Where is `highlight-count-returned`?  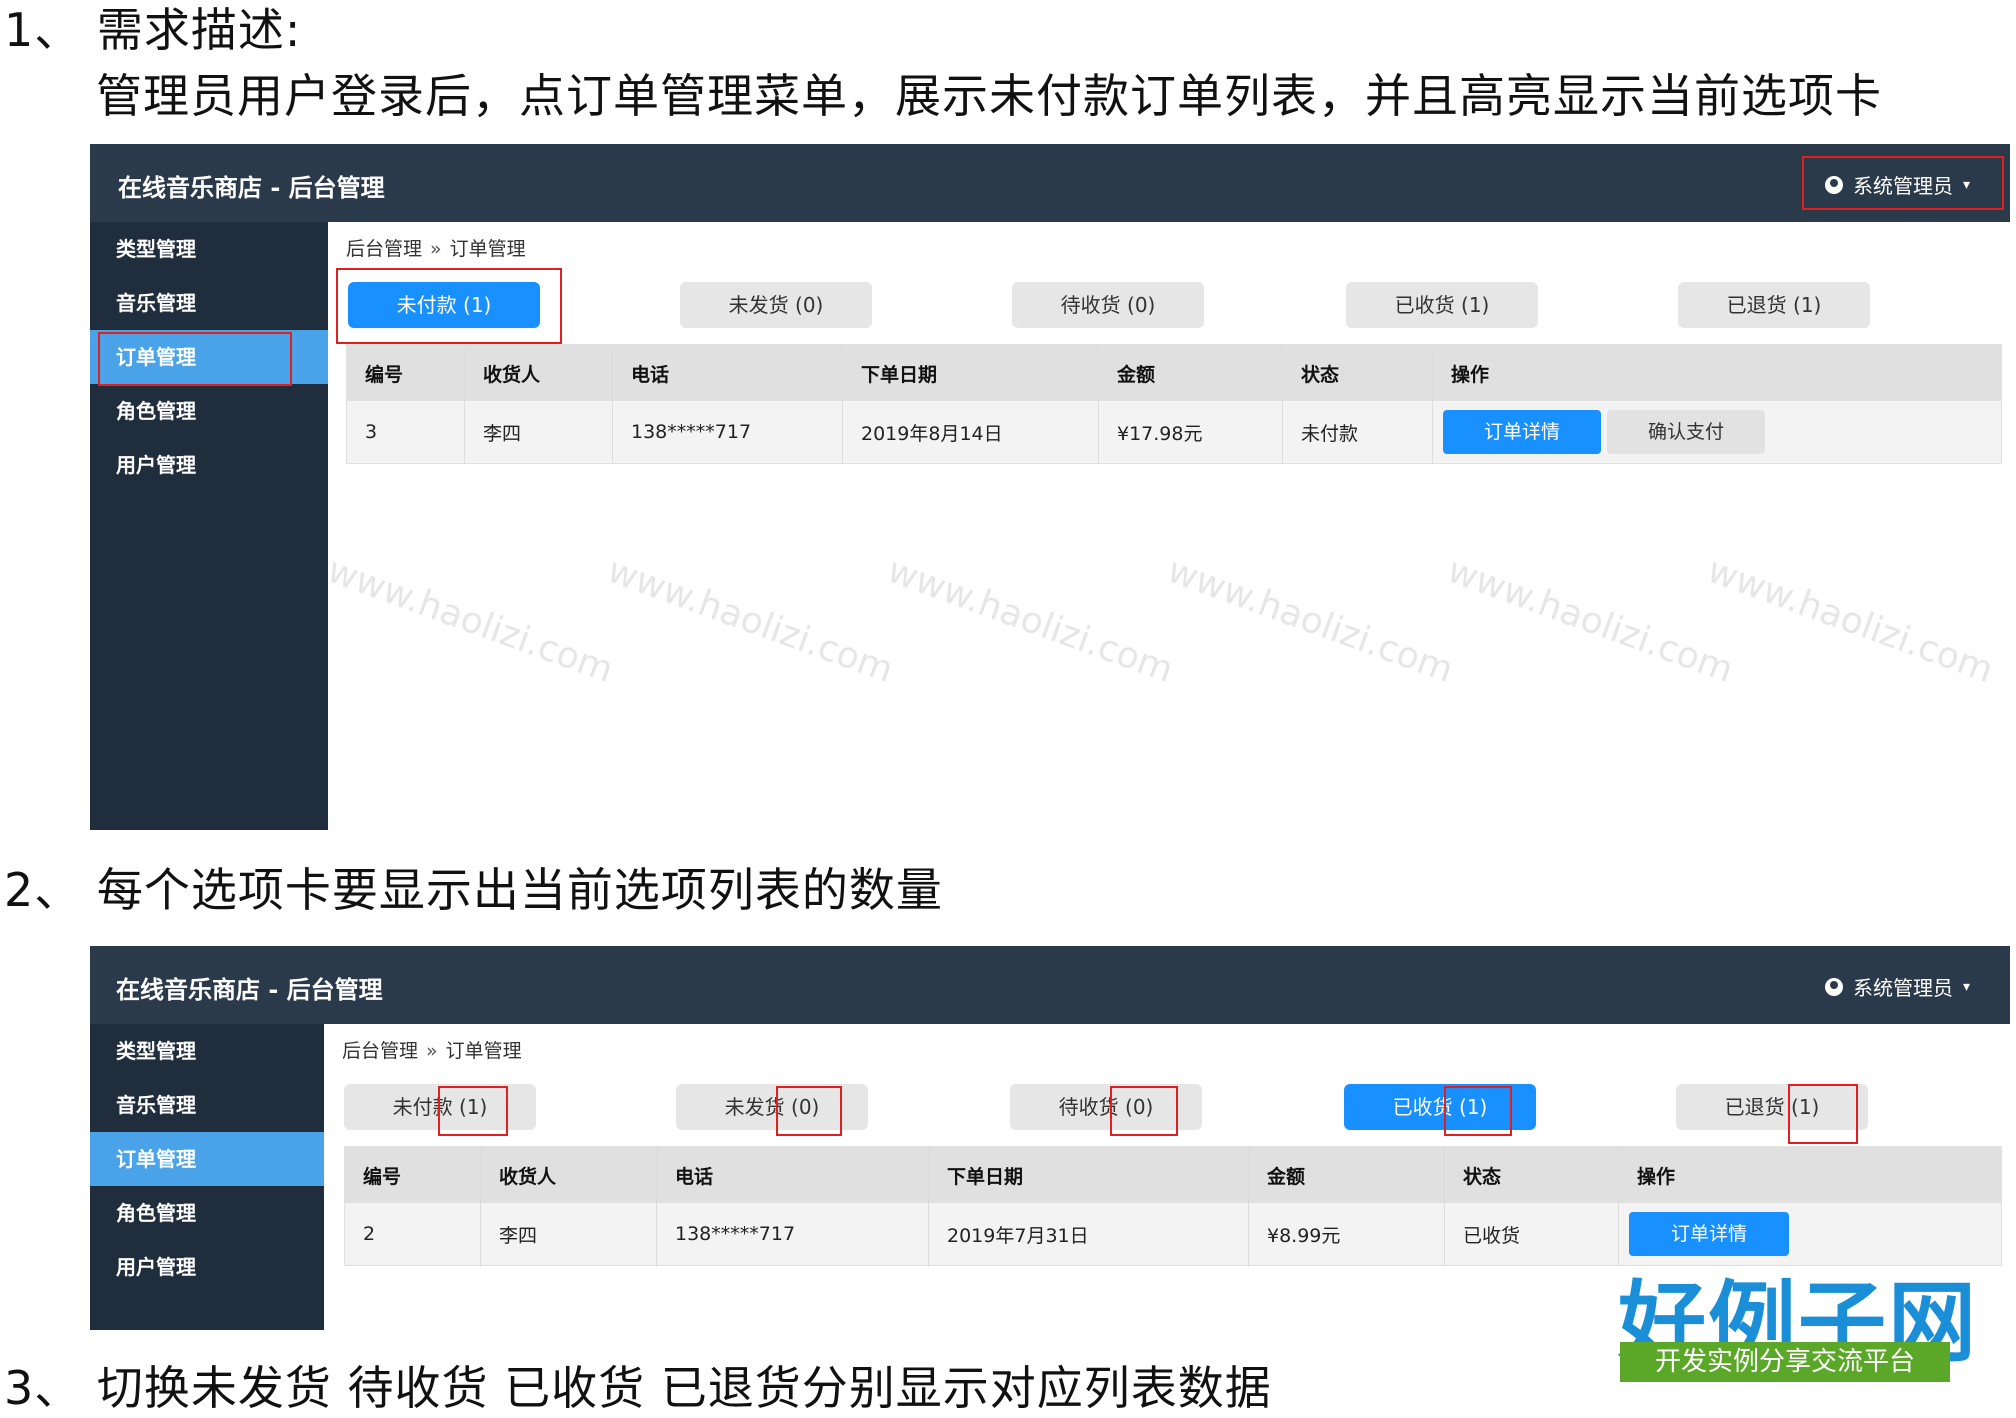
highlight-count-returned is located at coordinates (1823, 1114).